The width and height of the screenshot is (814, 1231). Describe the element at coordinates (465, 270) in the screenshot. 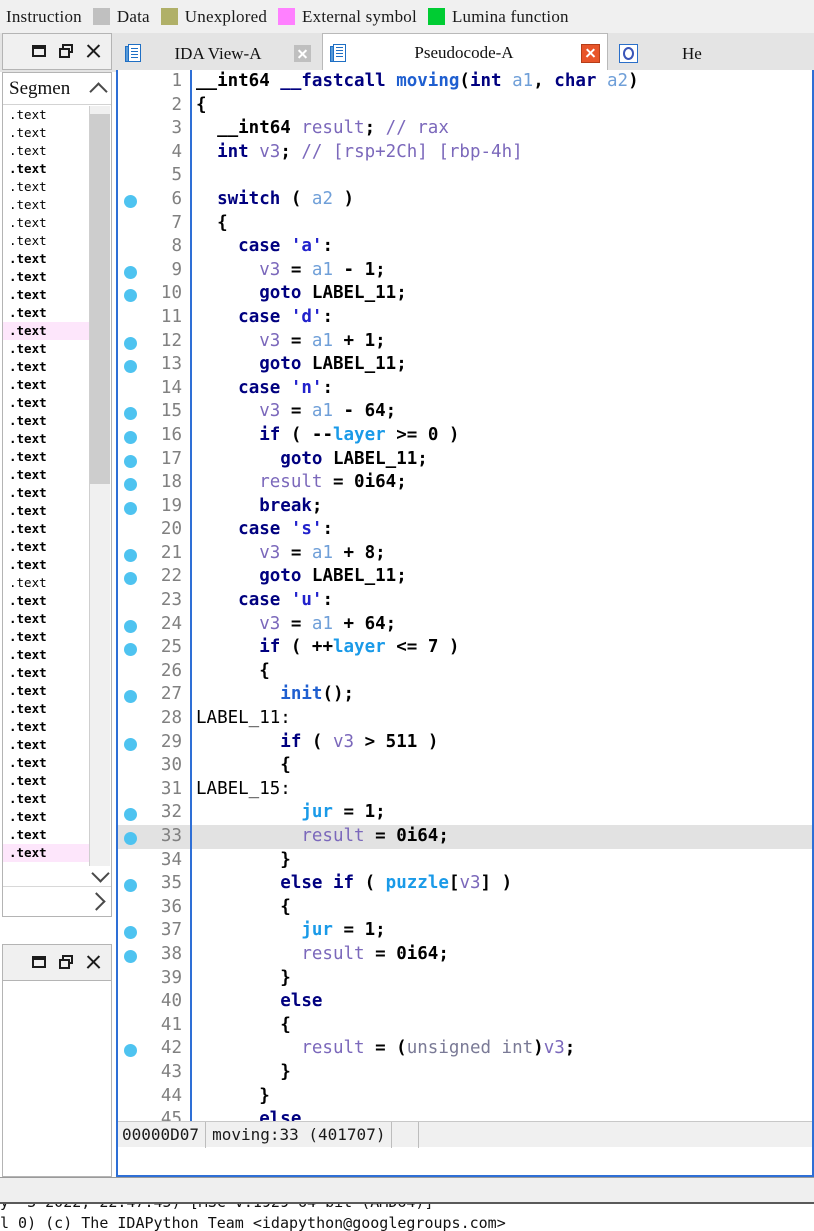

I see `code-line: 9 v3 = a1 - 1;` at that location.